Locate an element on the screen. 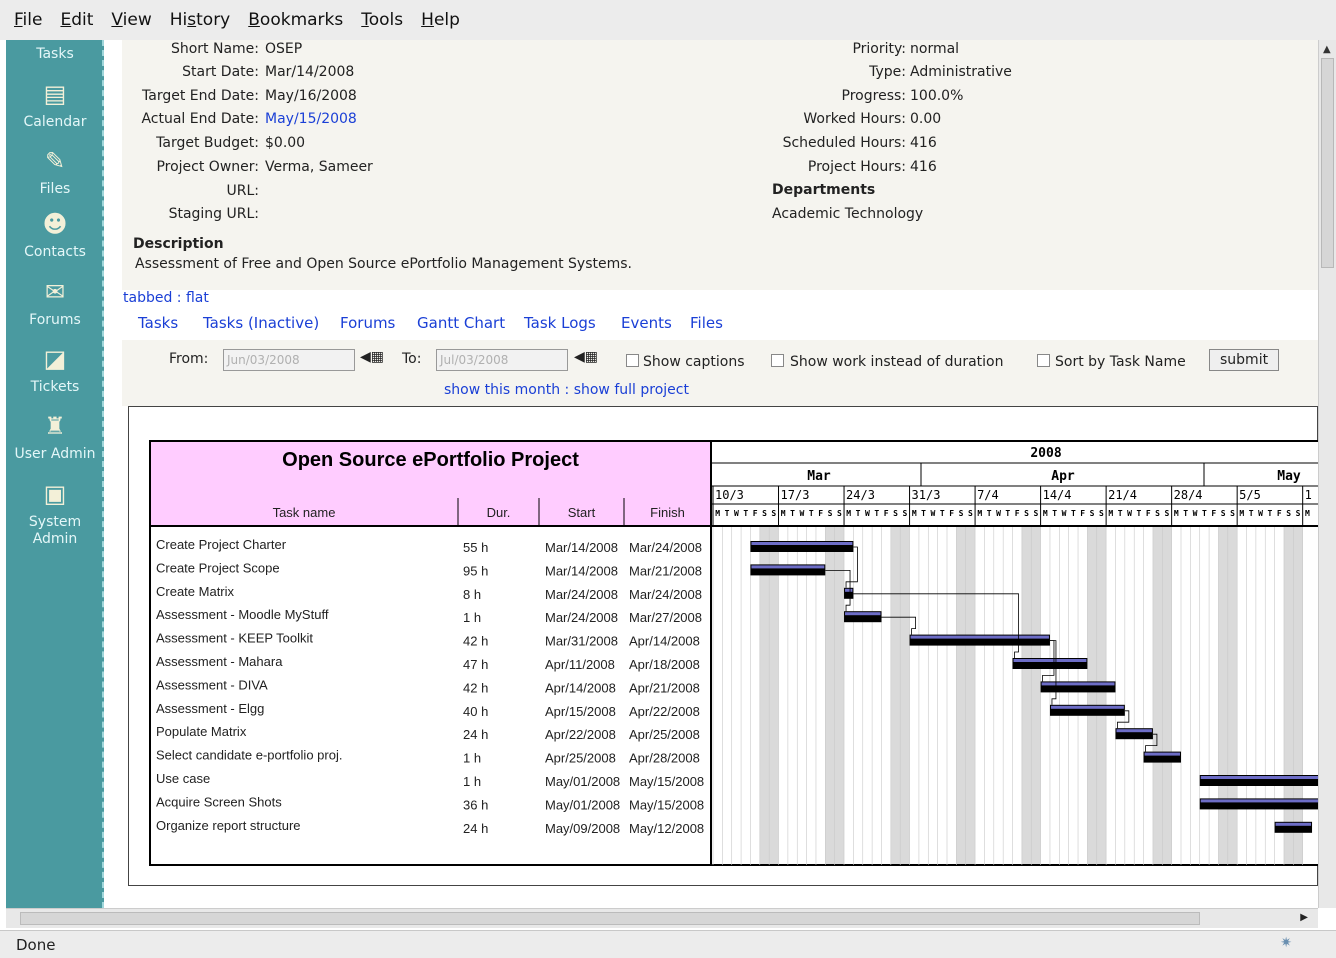 This screenshot has width=1336, height=958. menu-tools: Tools is located at coordinates (382, 20).